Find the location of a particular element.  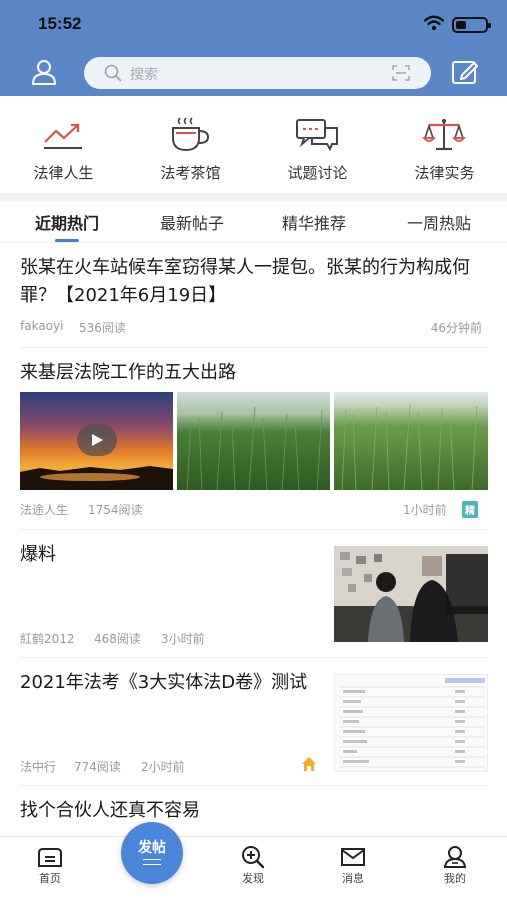

app-header: 15:52 搜索 is located at coordinates (253, 48).